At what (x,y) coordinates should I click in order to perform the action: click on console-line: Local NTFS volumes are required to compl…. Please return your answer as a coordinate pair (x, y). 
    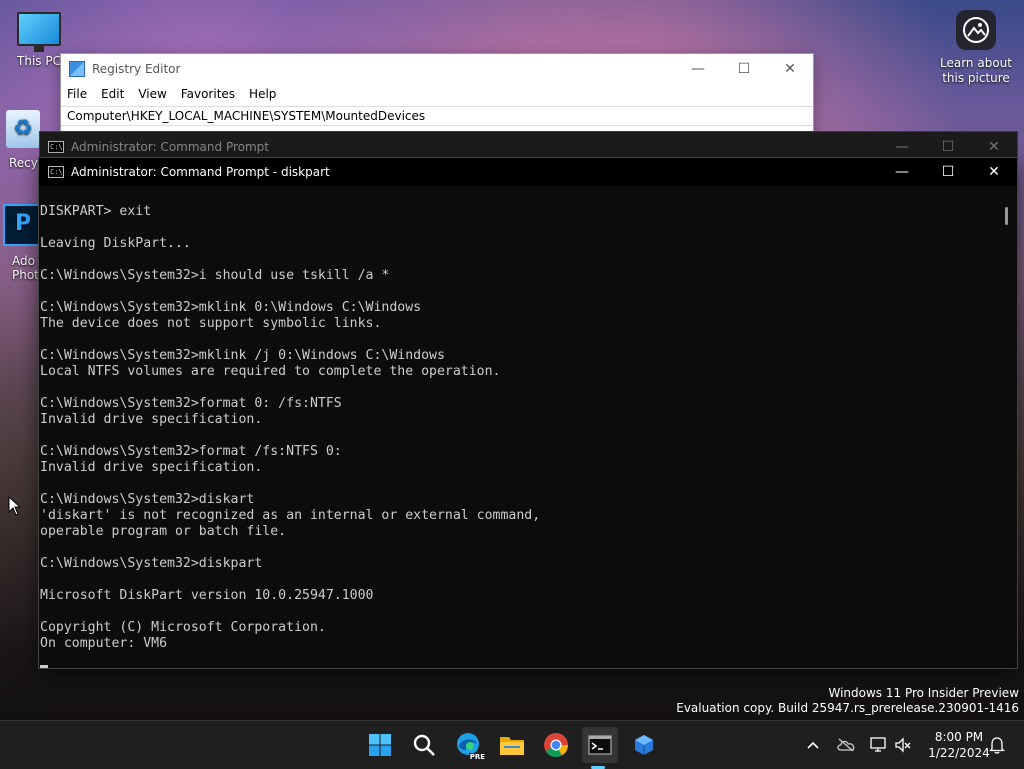
    Looking at the image, I should click on (270, 371).